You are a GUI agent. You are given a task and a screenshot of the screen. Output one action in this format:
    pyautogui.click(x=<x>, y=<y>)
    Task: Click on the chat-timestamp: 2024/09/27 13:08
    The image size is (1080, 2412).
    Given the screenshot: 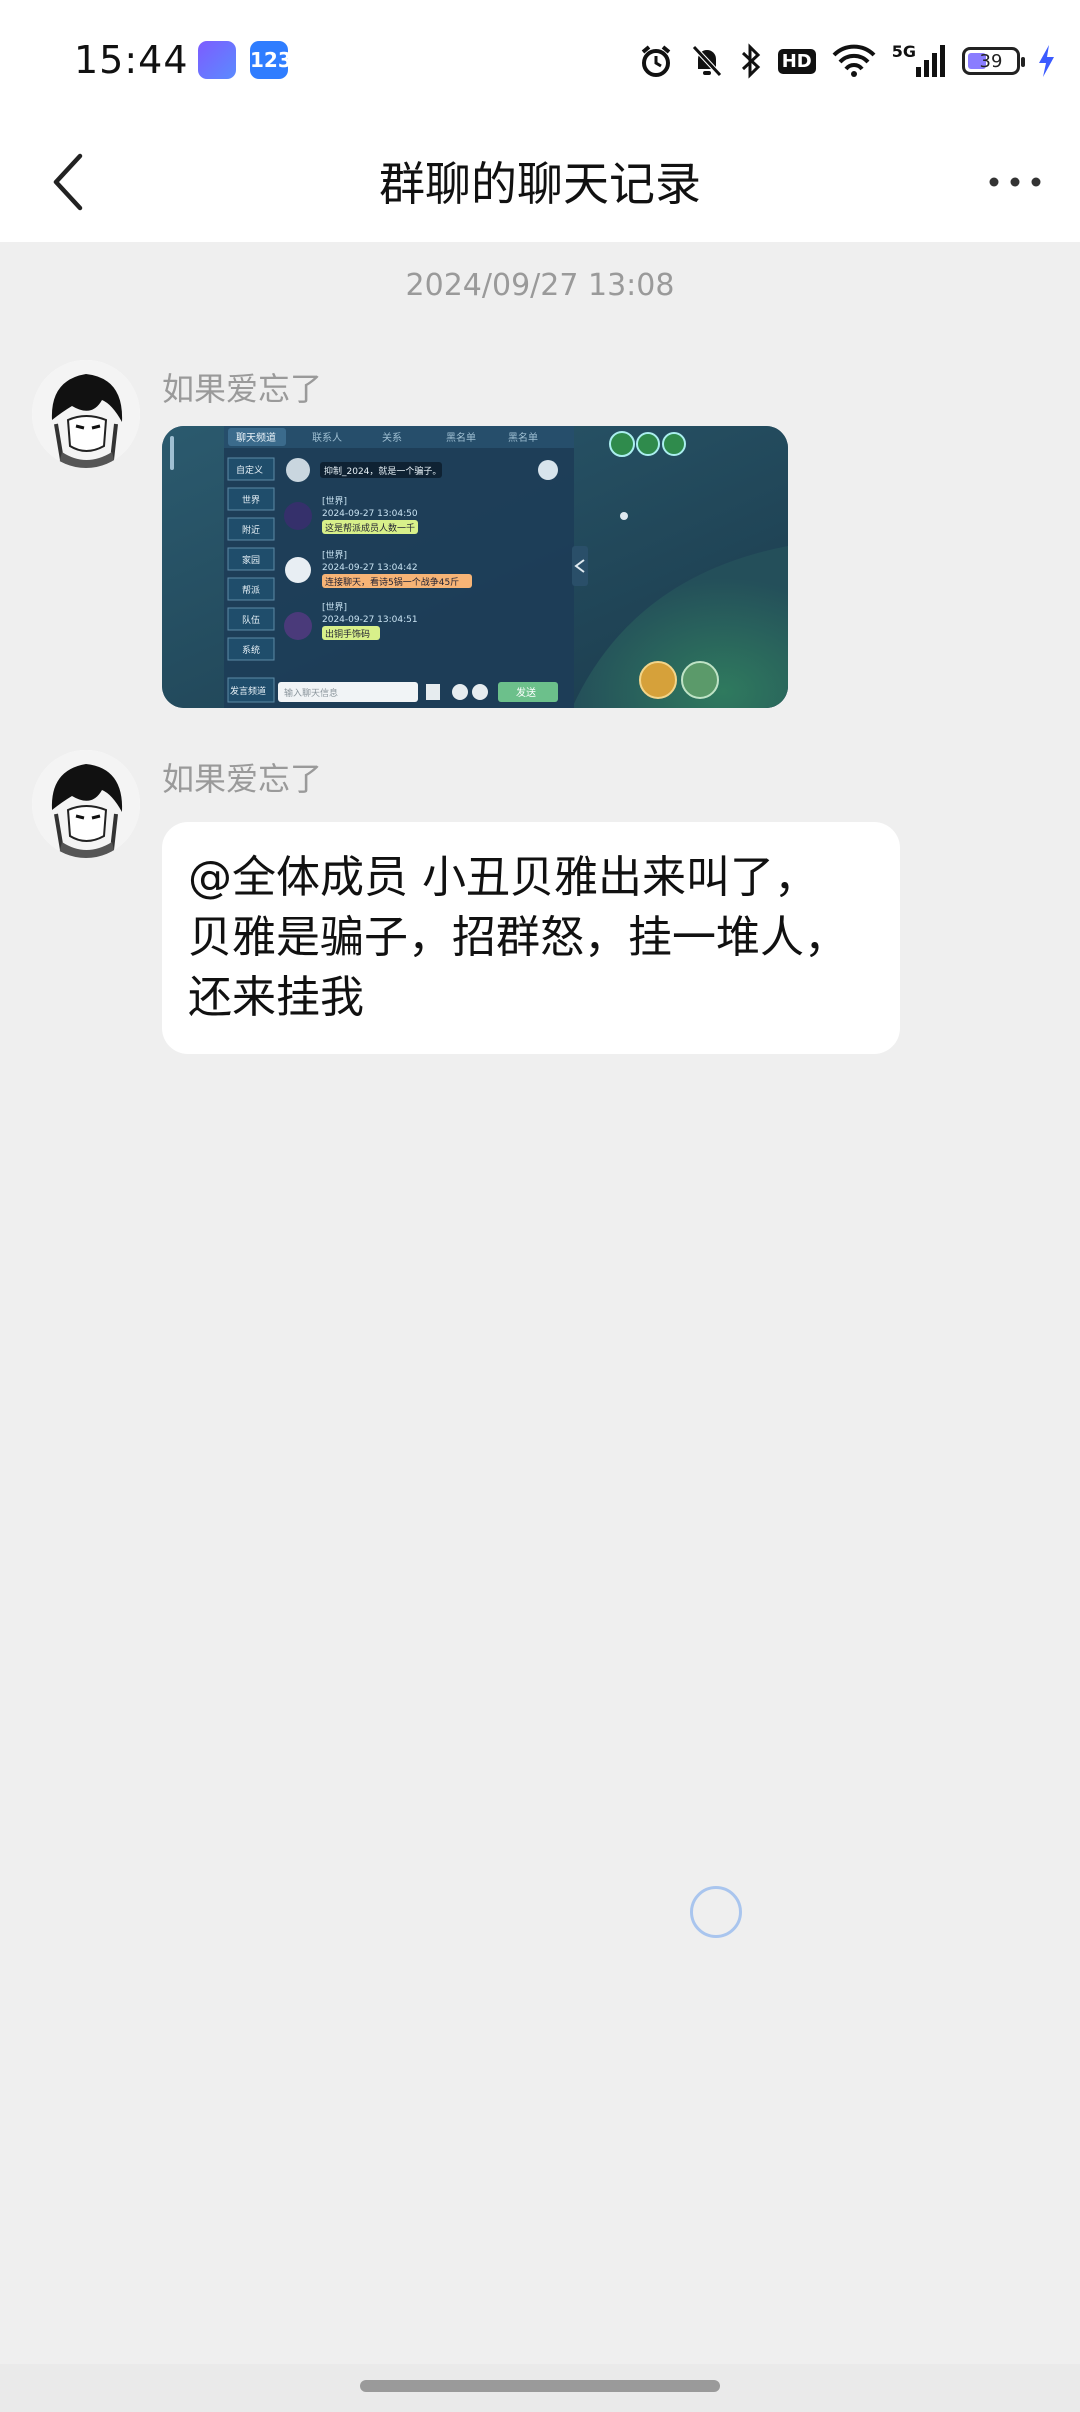 What is the action you would take?
    pyautogui.click(x=540, y=285)
    